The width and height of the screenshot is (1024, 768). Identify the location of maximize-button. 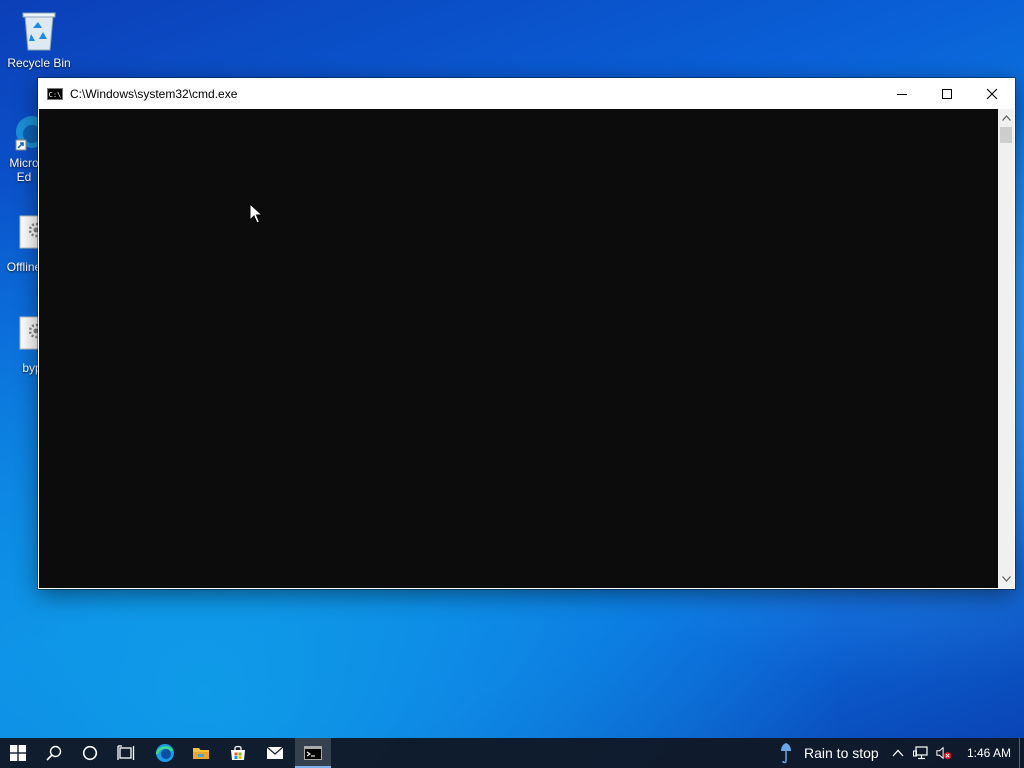
(947, 93).